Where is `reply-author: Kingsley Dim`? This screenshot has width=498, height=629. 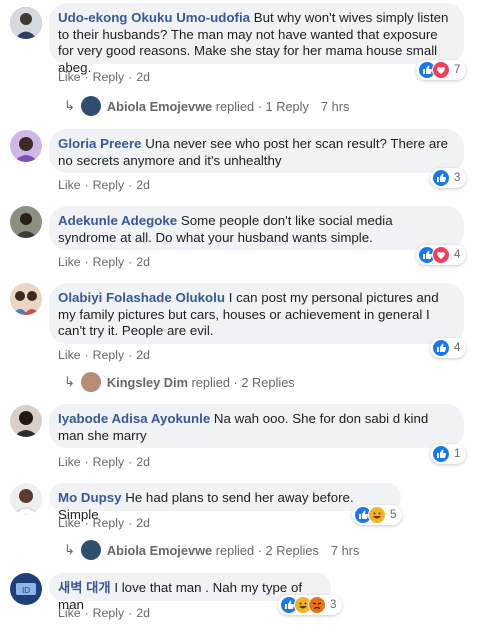 reply-author: Kingsley Dim is located at coordinates (147, 382).